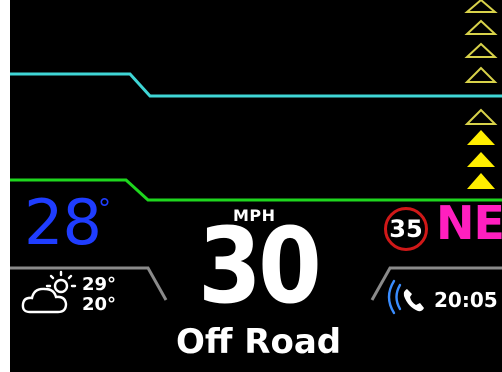 This screenshot has width=502, height=372. Describe the element at coordinates (481, 148) in the screenshot. I see `nav-arrows-lower` at that location.